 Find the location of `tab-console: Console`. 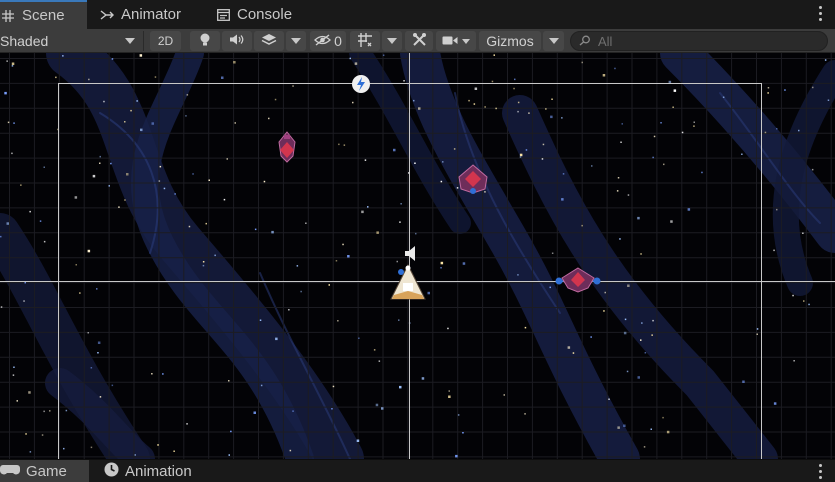

tab-console: Console is located at coordinates (252, 14).